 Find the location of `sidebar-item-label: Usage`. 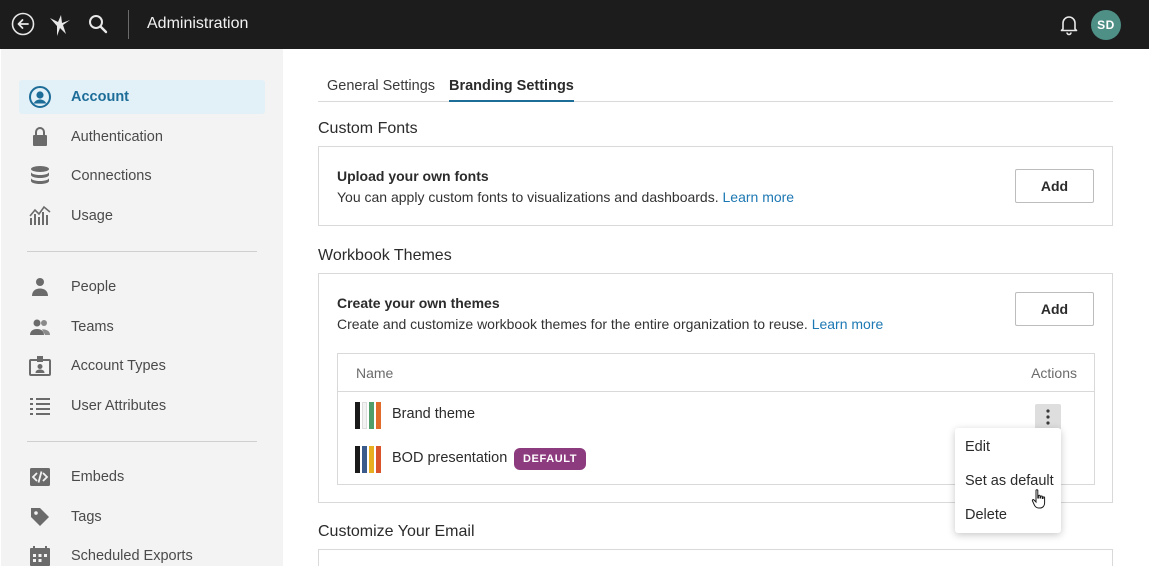

sidebar-item-label: Usage is located at coordinates (92, 216).